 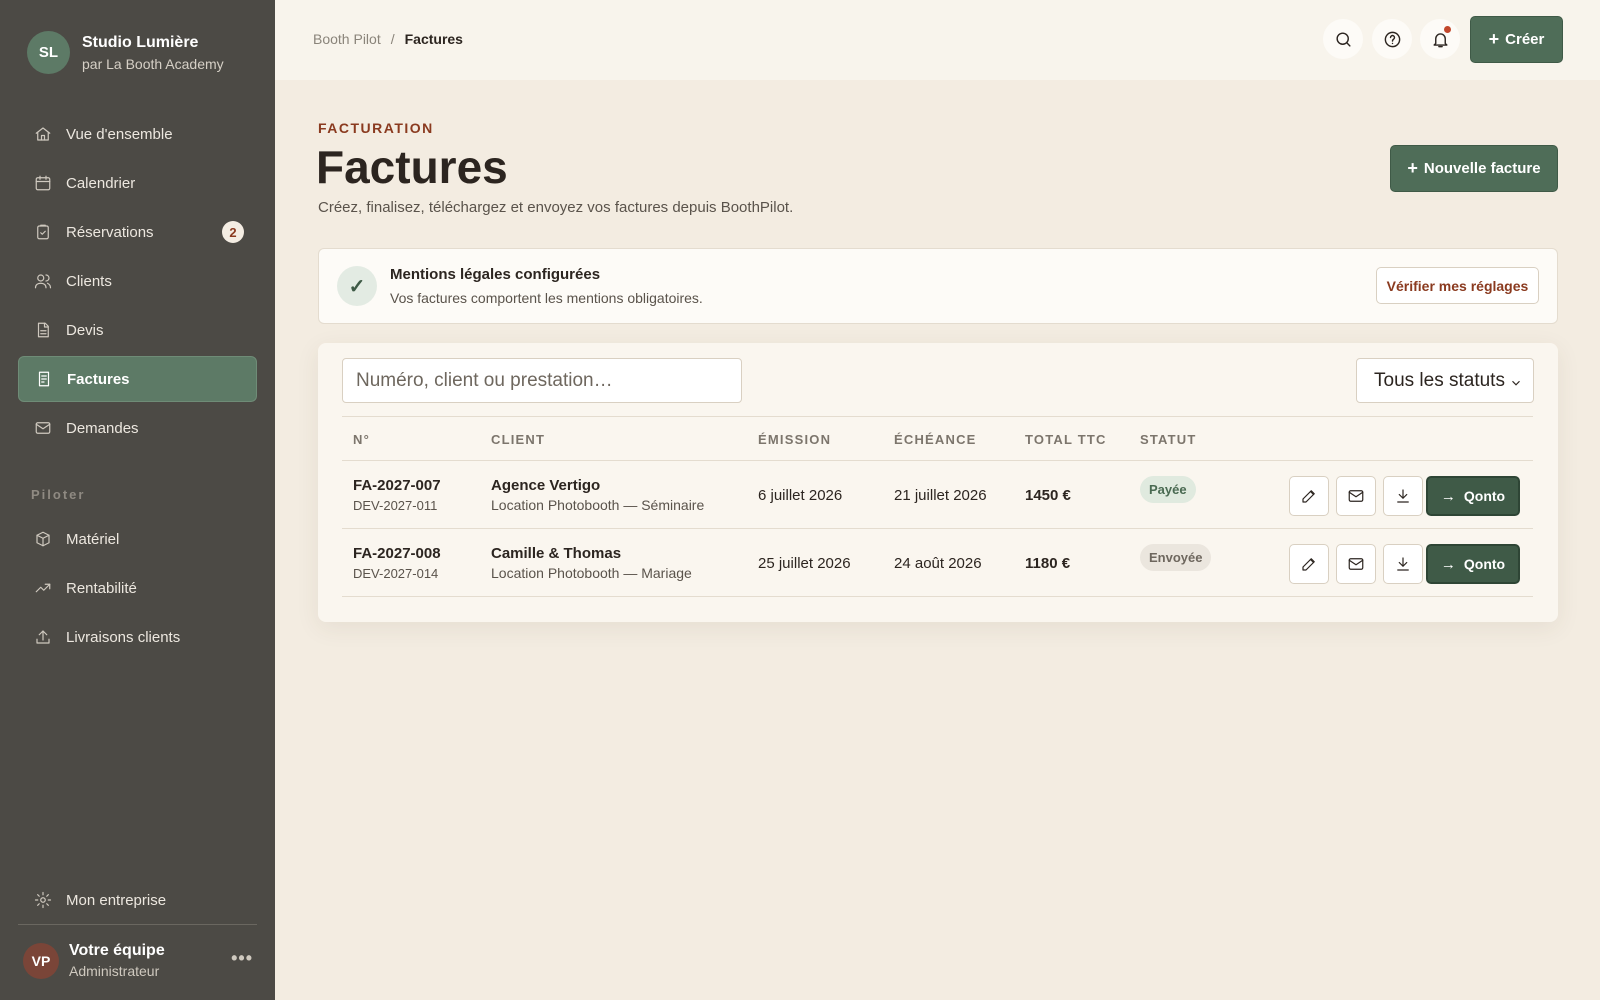 I want to click on notifications-button, so click(x=1440, y=39).